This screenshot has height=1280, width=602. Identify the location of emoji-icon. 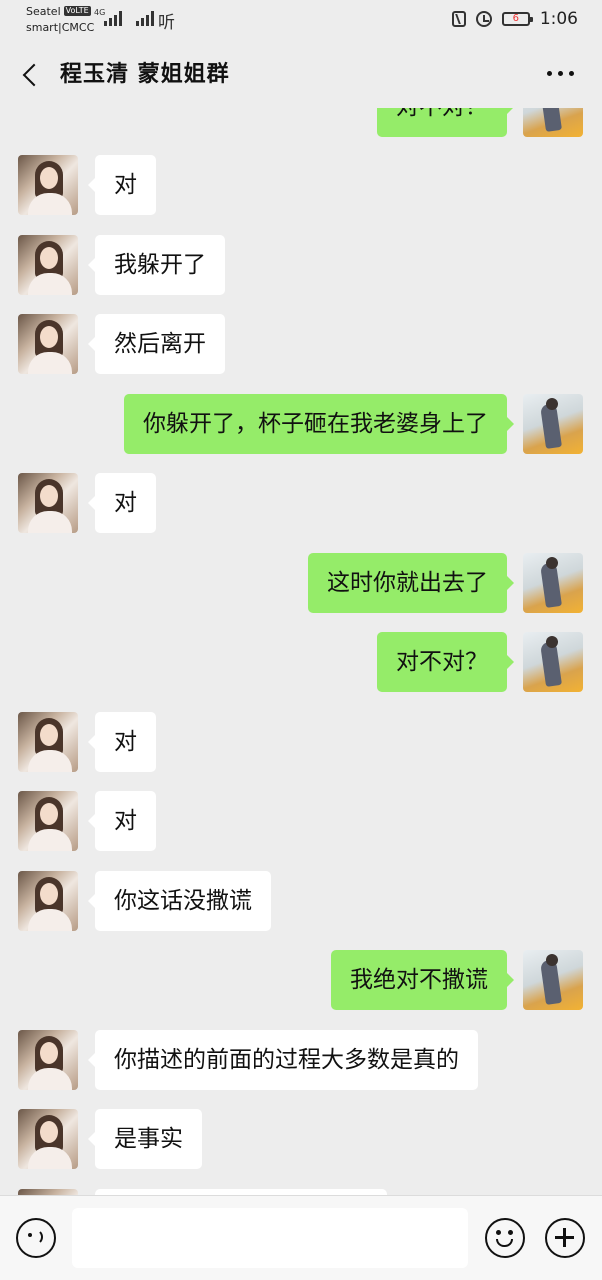
(505, 1238).